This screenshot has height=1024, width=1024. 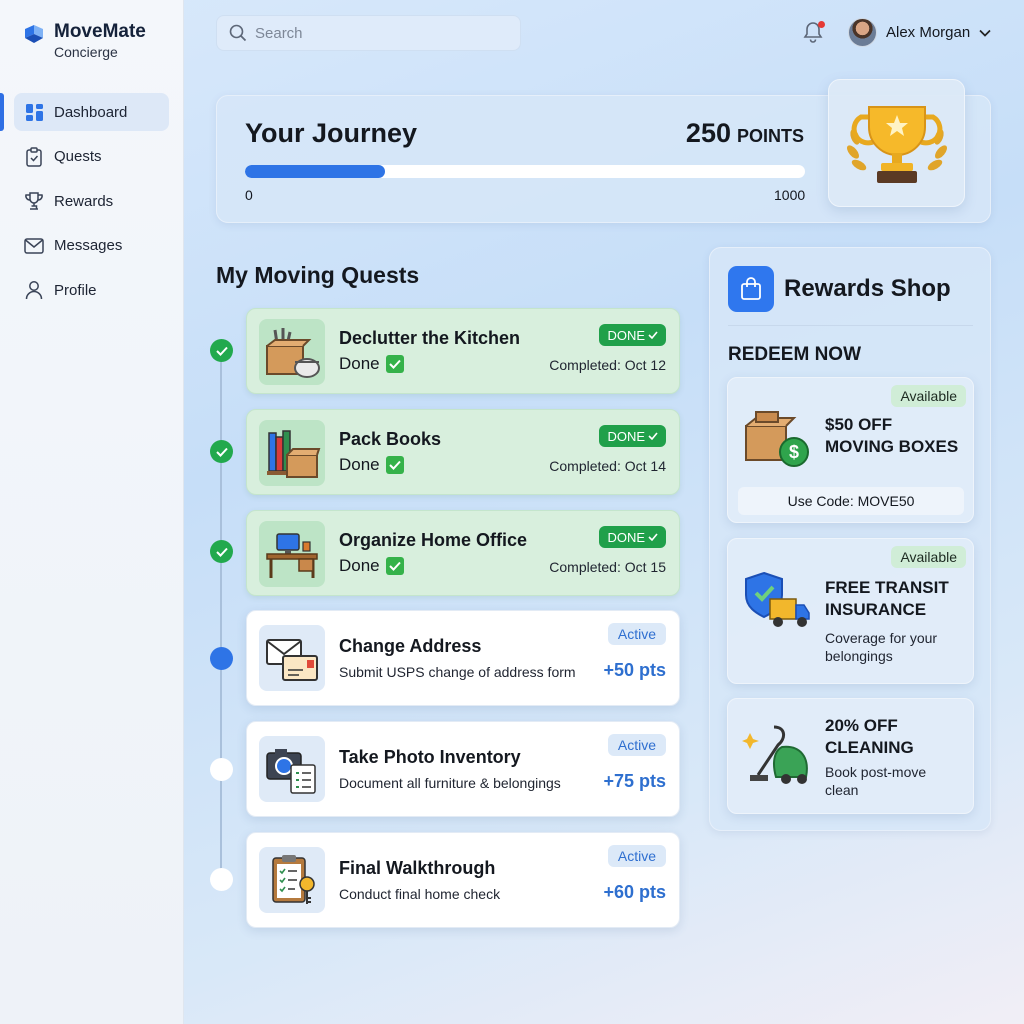 I want to click on quest-description: Conduct final home check, so click(x=420, y=894).